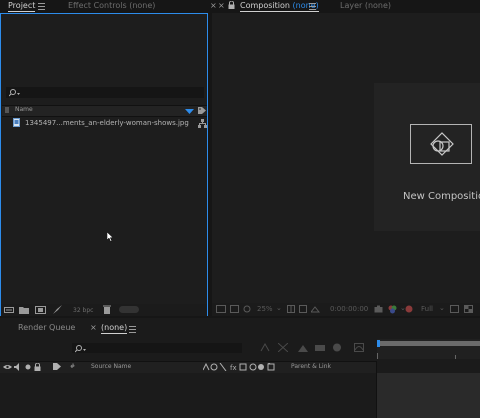 This screenshot has width=480, height=418. Describe the element at coordinates (18, 367) in the screenshot. I see `audio-icon` at that location.